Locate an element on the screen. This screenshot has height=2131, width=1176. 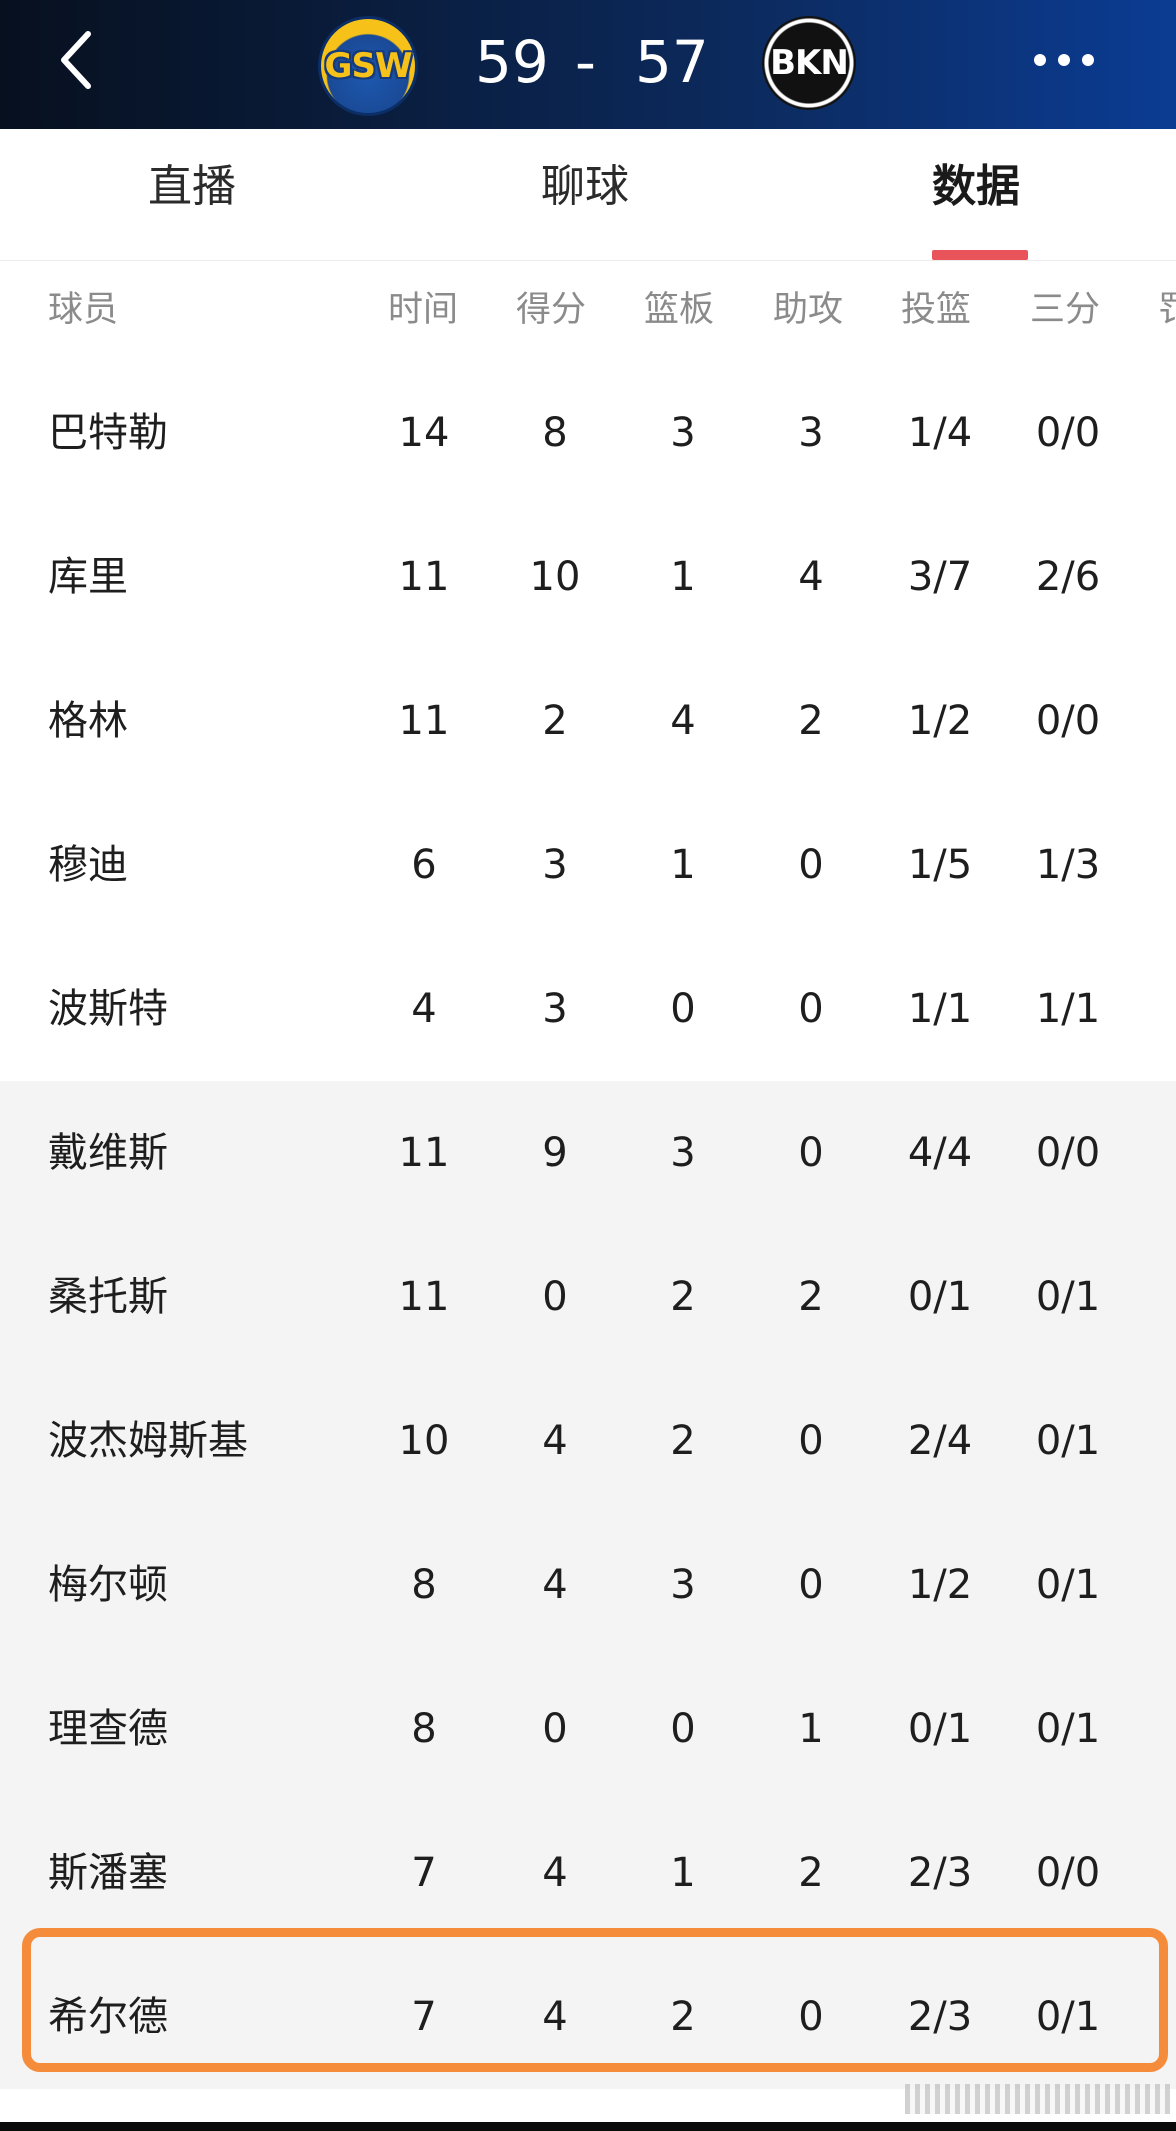
table-row: 梅尔顿 8 4 3 0 1/2 0/1 2 is located at coordinates (588, 1585).